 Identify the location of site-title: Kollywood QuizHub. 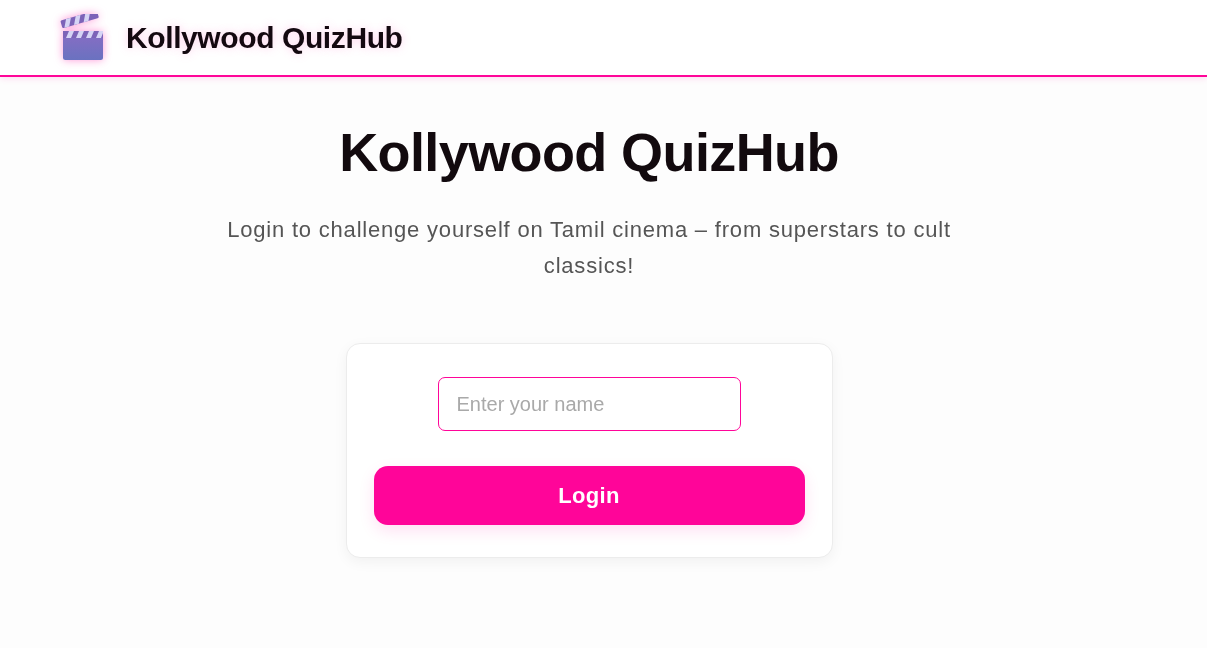
(264, 37).